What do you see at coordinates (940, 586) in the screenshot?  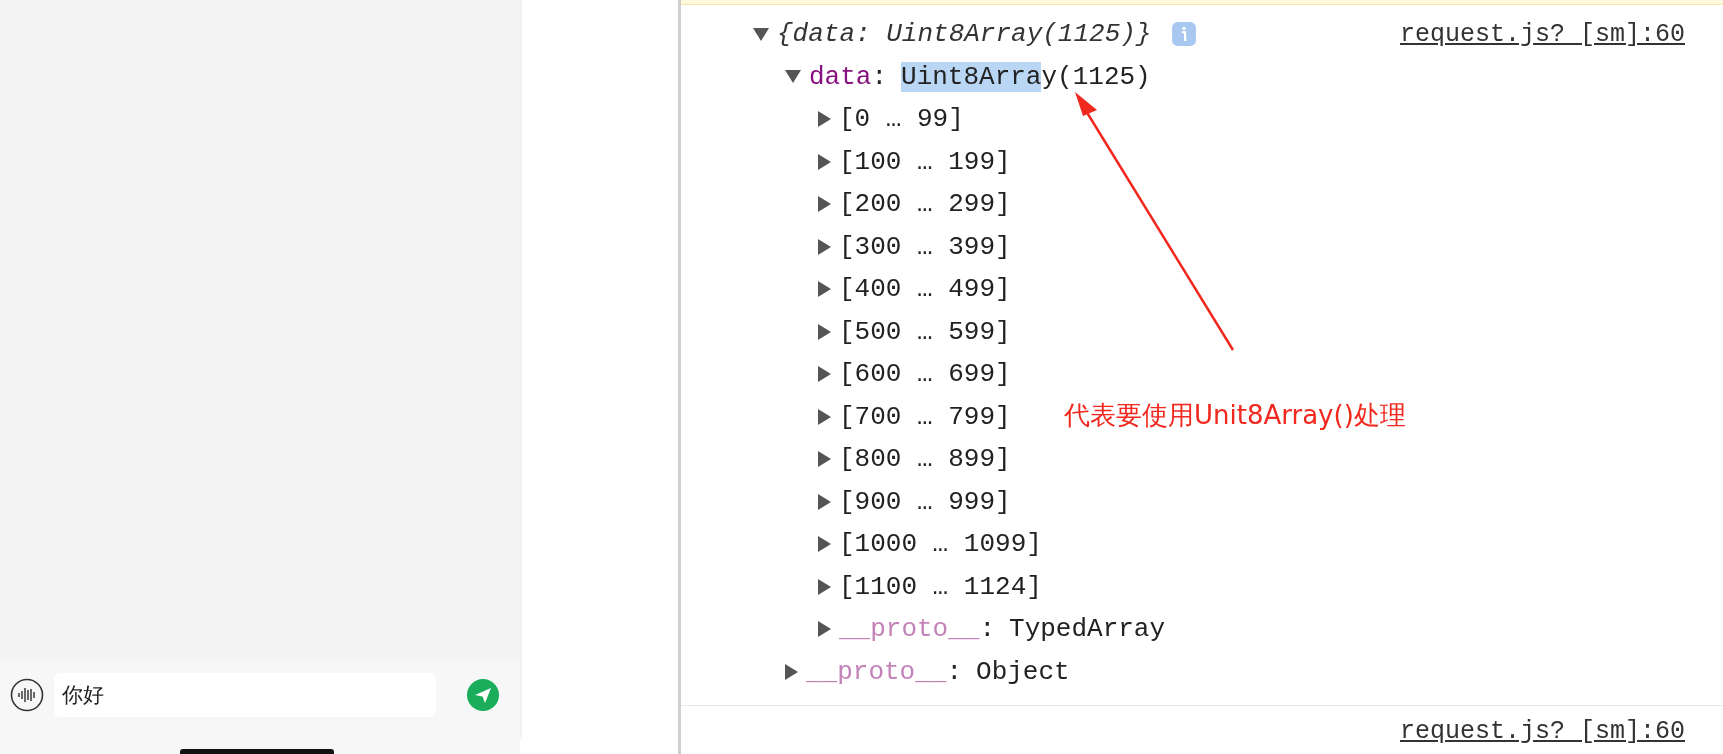 I see `array-range: [1100 … 1124]` at bounding box center [940, 586].